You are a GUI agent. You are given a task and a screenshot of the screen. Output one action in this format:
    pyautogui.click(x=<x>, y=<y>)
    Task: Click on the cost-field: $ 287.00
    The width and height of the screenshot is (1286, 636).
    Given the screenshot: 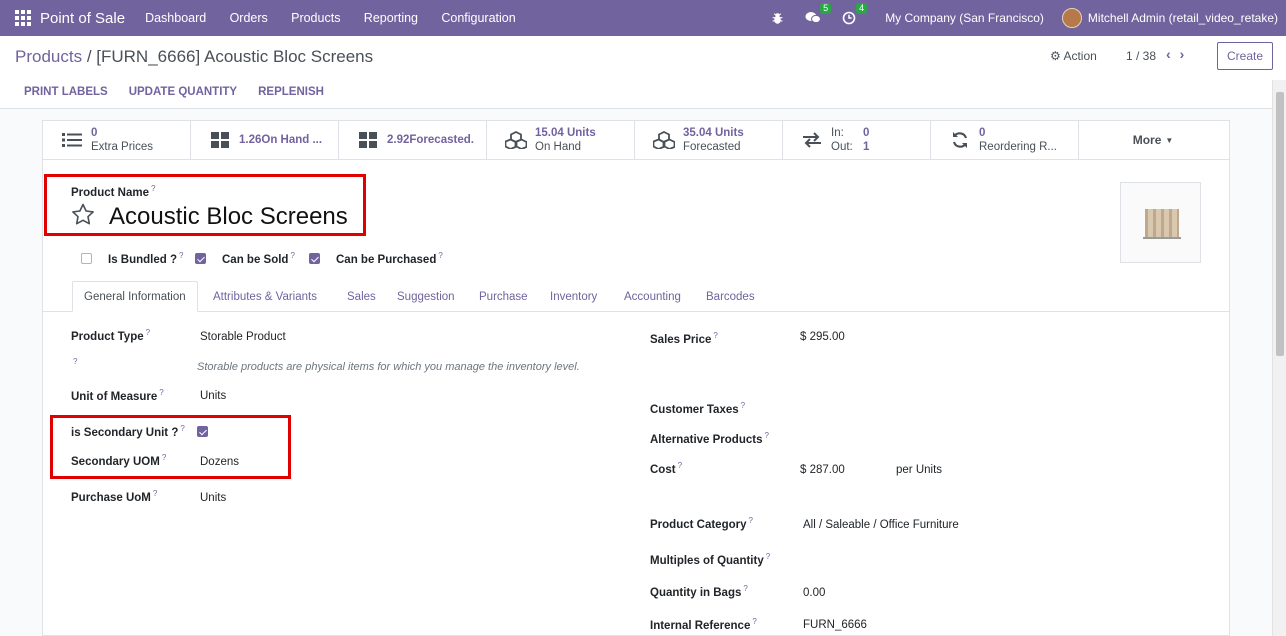 What is the action you would take?
    pyautogui.click(x=822, y=470)
    